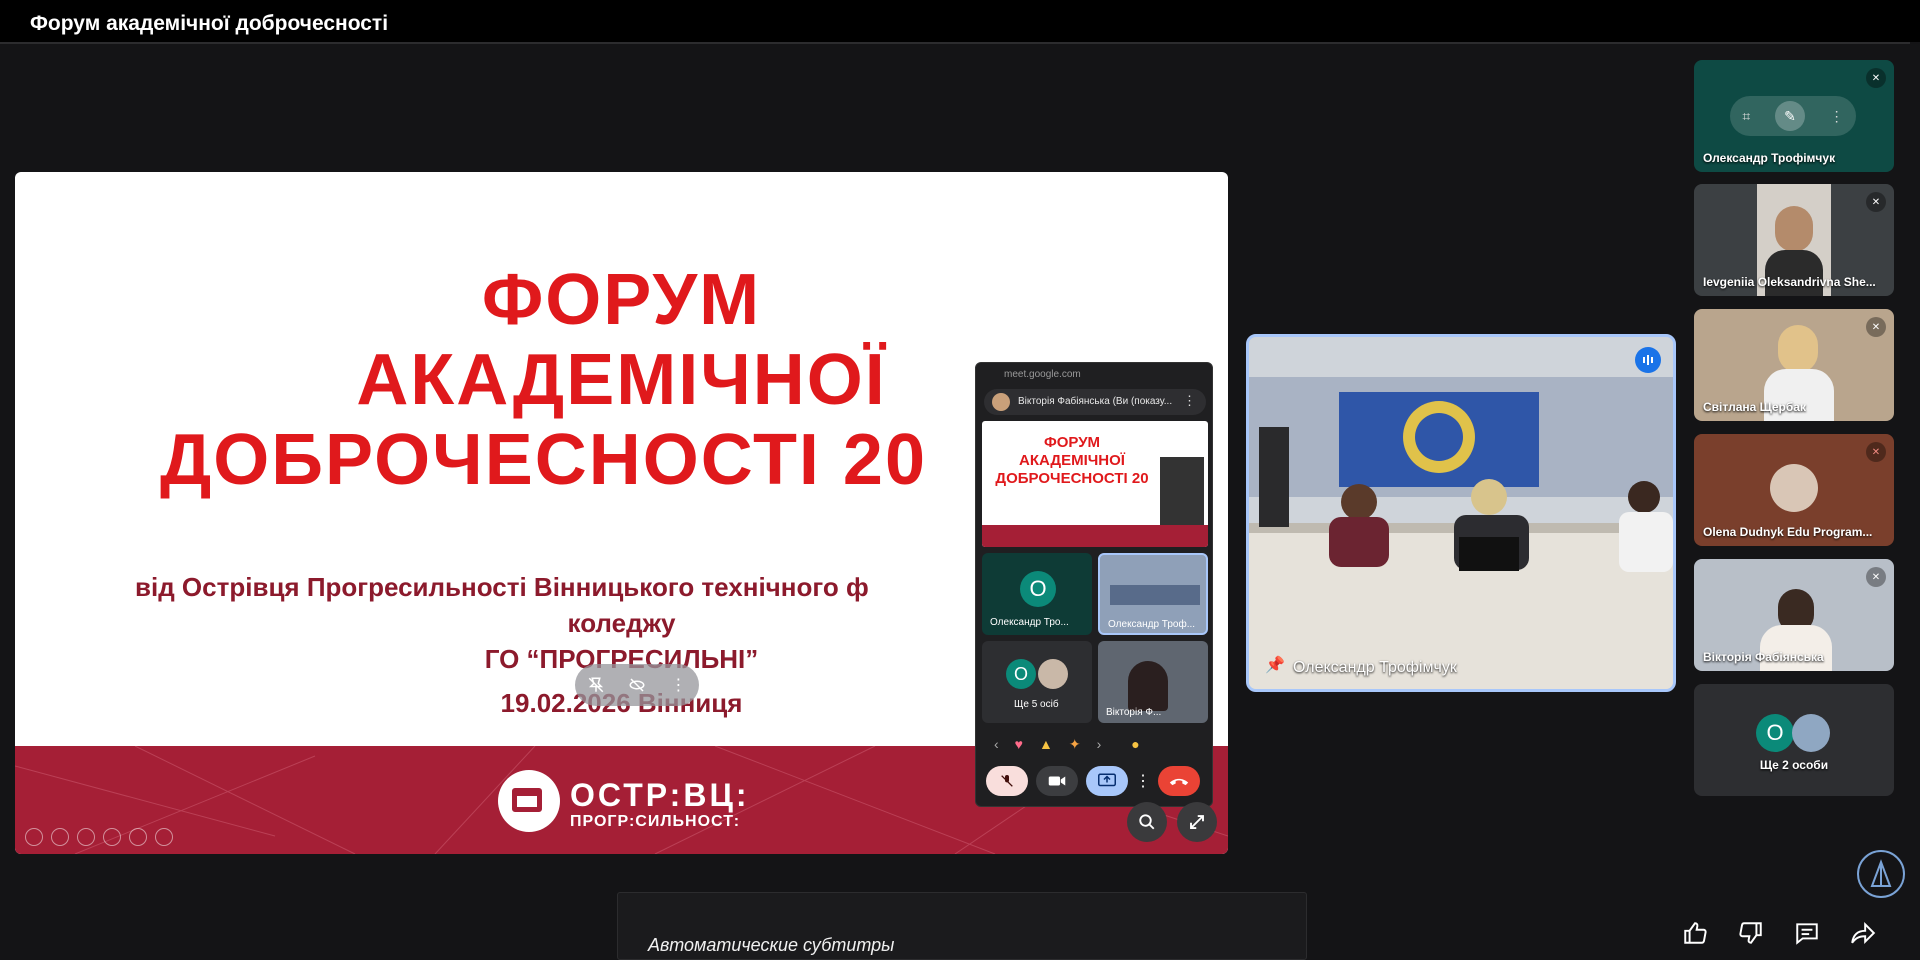  I want to click on camera-scene, so click(1461, 513).